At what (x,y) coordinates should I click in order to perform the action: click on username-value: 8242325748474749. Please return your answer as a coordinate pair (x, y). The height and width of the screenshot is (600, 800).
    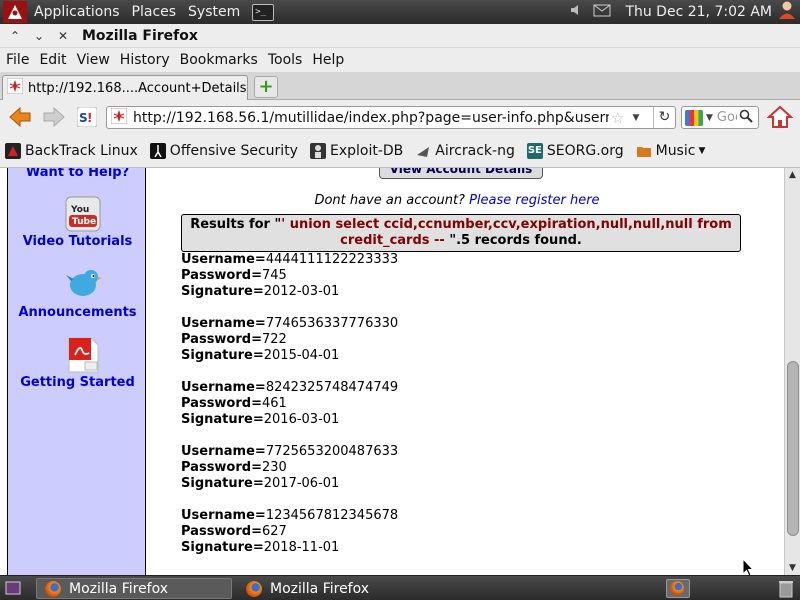
    Looking at the image, I should click on (332, 387).